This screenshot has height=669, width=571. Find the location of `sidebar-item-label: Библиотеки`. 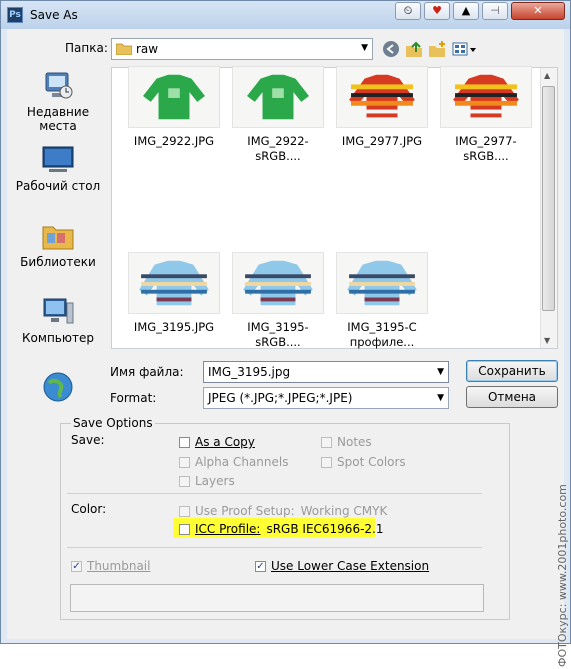

sidebar-item-label: Библиотеки is located at coordinates (58, 262).